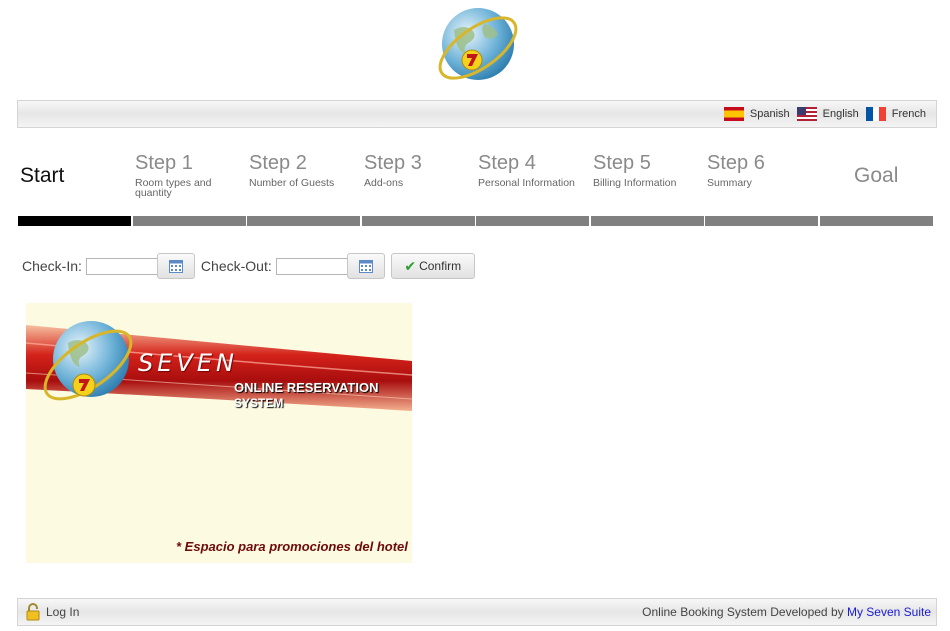 This screenshot has height=631, width=950. What do you see at coordinates (121, 266) in the screenshot?
I see `checkin-date-input` at bounding box center [121, 266].